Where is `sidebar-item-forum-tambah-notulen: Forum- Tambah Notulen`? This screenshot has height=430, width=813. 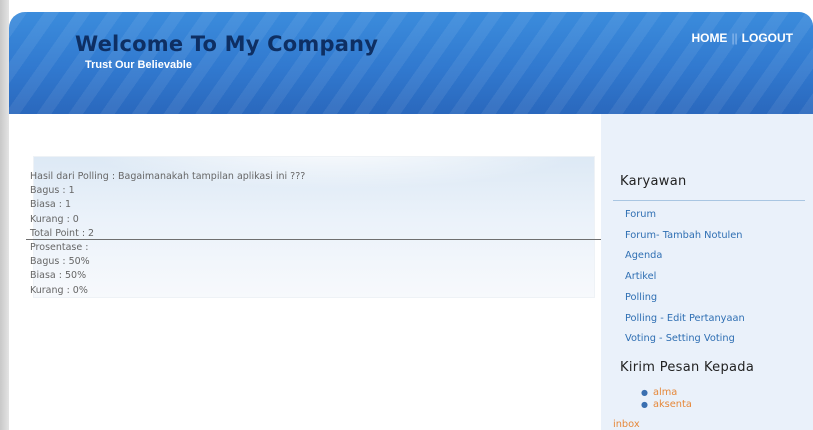 sidebar-item-forum-tambah-notulen: Forum- Tambah Notulen is located at coordinates (685, 236).